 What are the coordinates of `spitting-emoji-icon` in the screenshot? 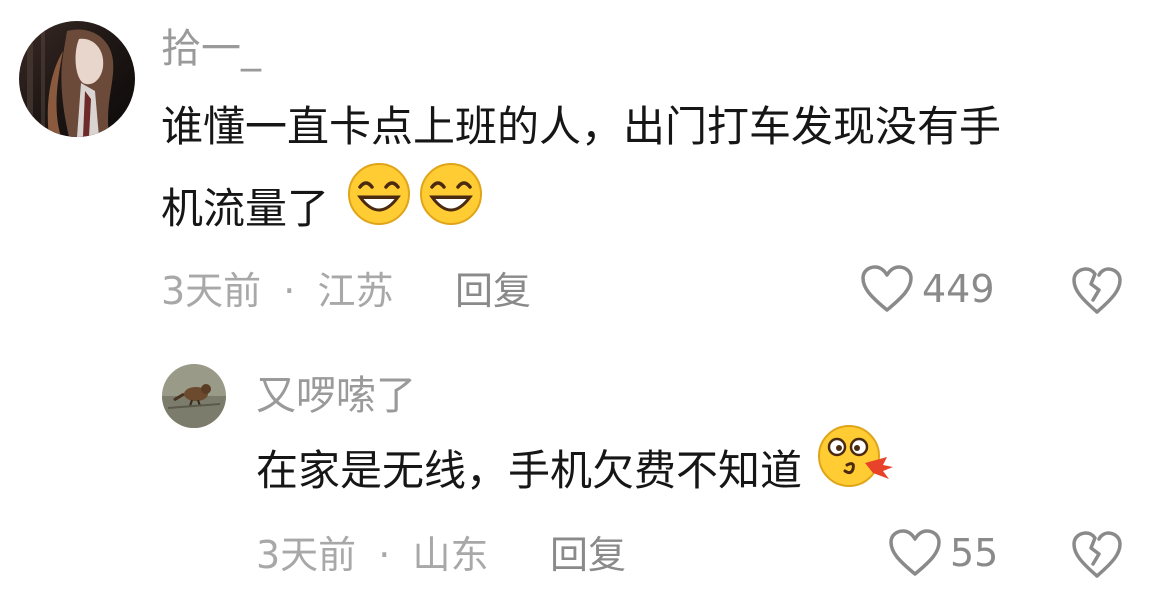 It's located at (856, 469).